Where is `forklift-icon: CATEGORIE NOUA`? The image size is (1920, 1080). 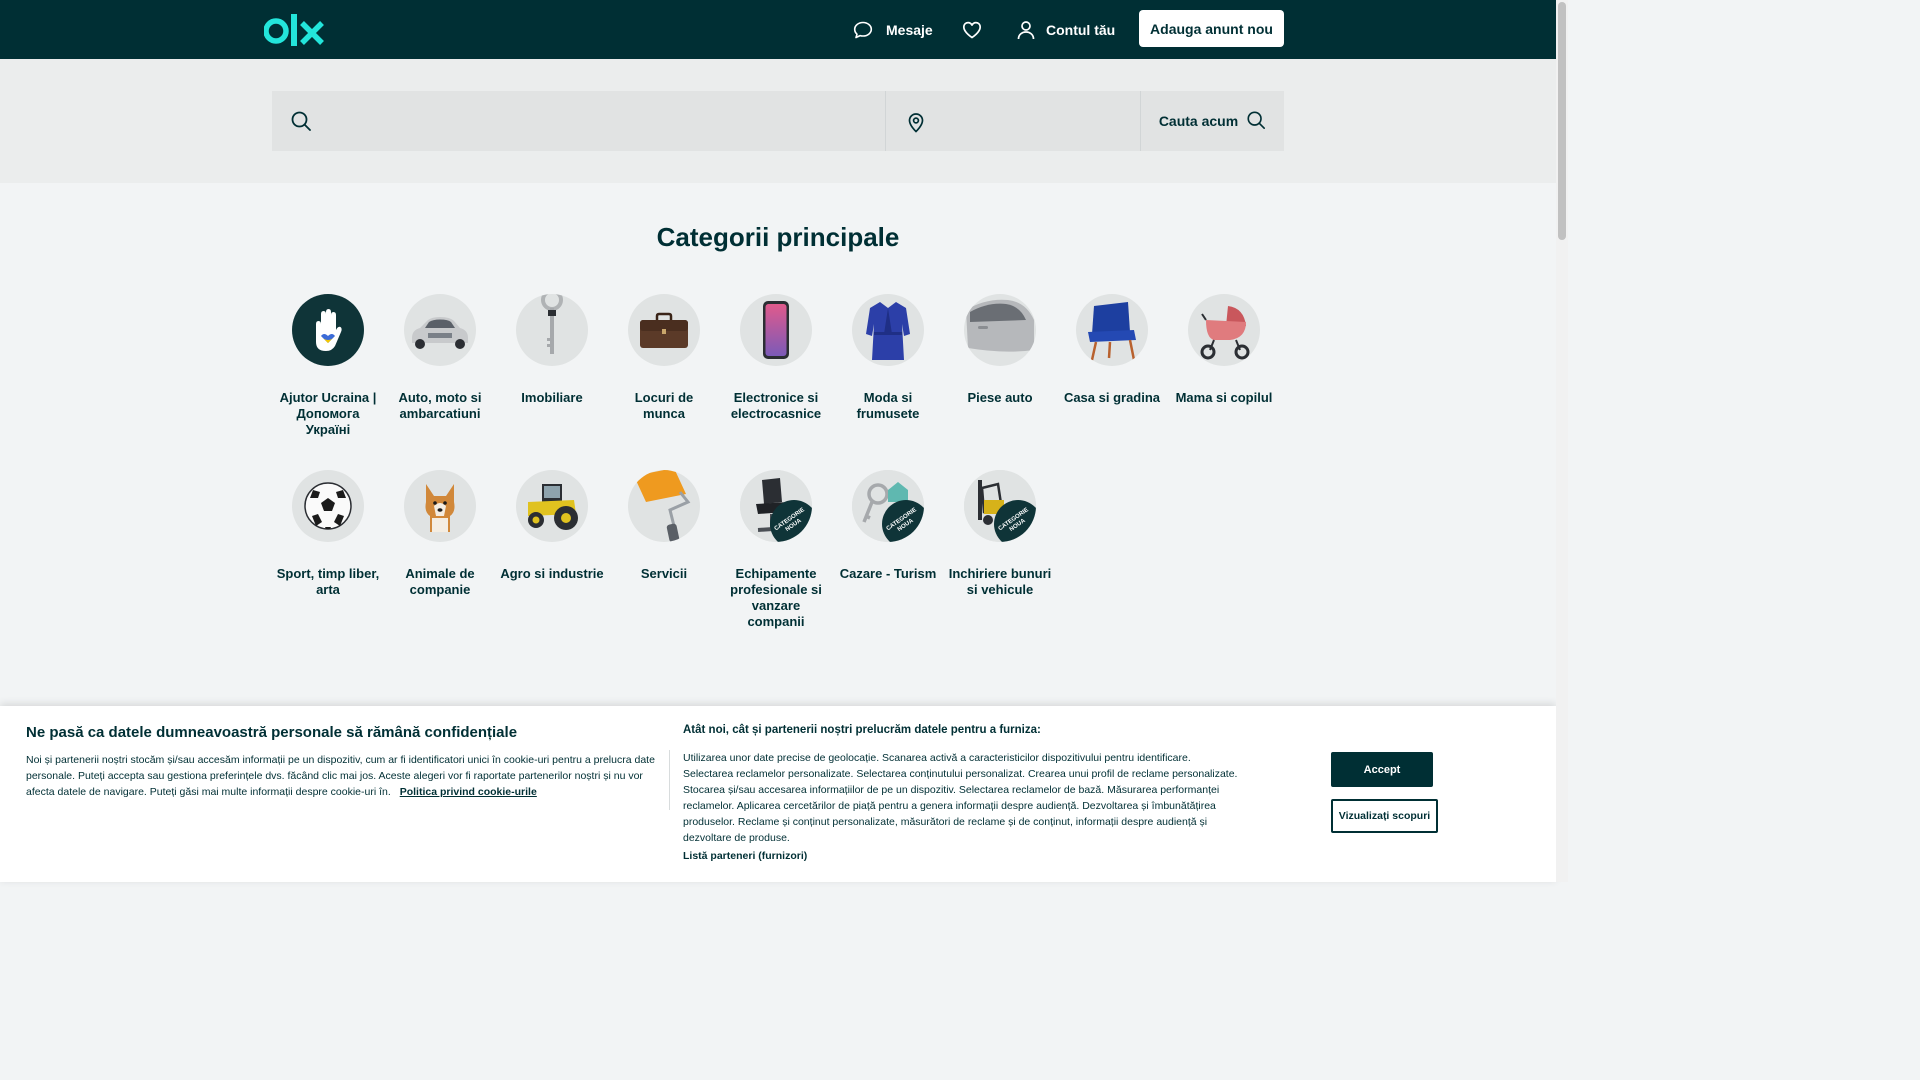
forklift-icon: CATEGORIE NOUA is located at coordinates (1000, 506).